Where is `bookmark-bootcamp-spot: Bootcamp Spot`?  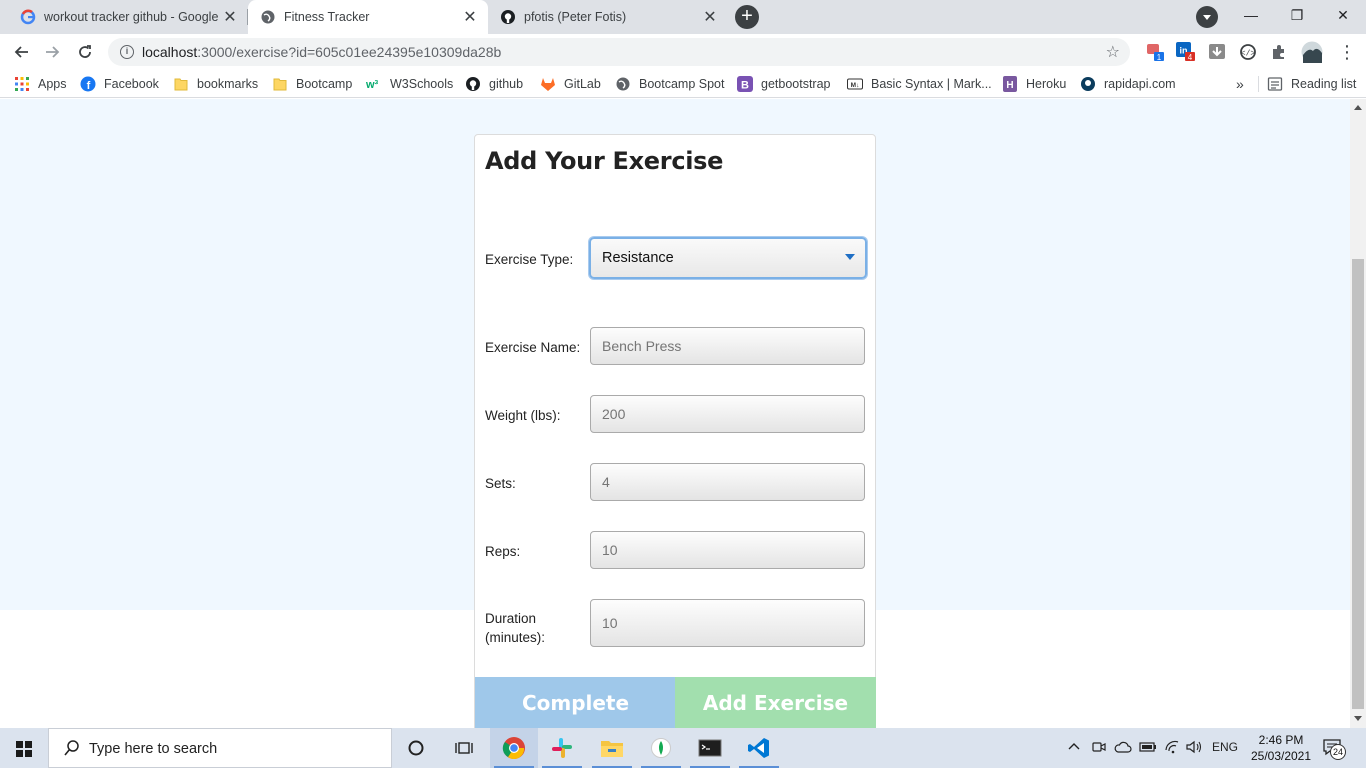
bookmark-bootcamp-spot: Bootcamp Spot is located at coordinates (669, 84).